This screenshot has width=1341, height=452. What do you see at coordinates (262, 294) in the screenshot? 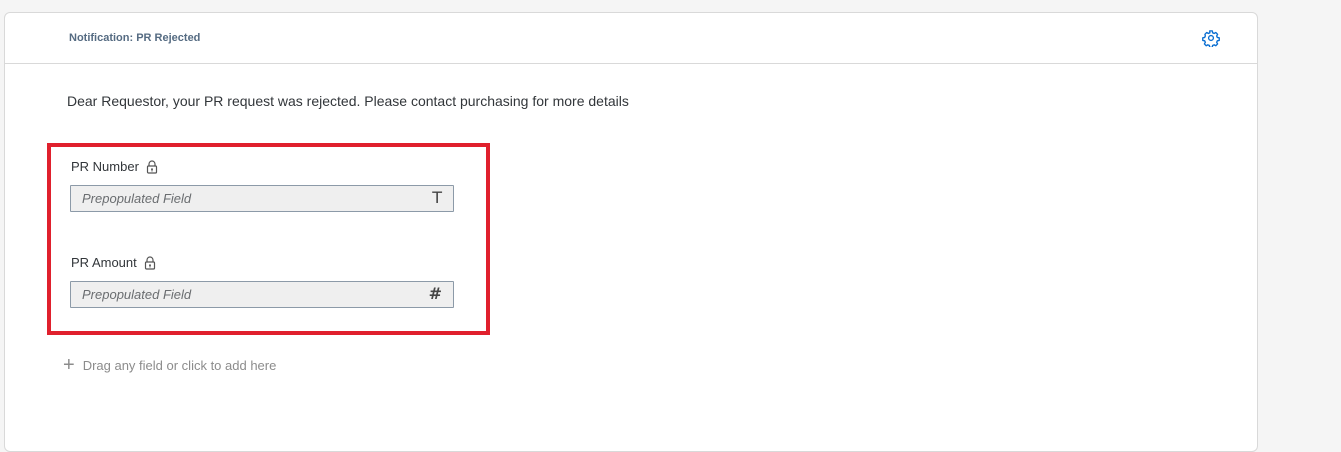
I see `pr-amount-field: Prepopulated Field #` at bounding box center [262, 294].